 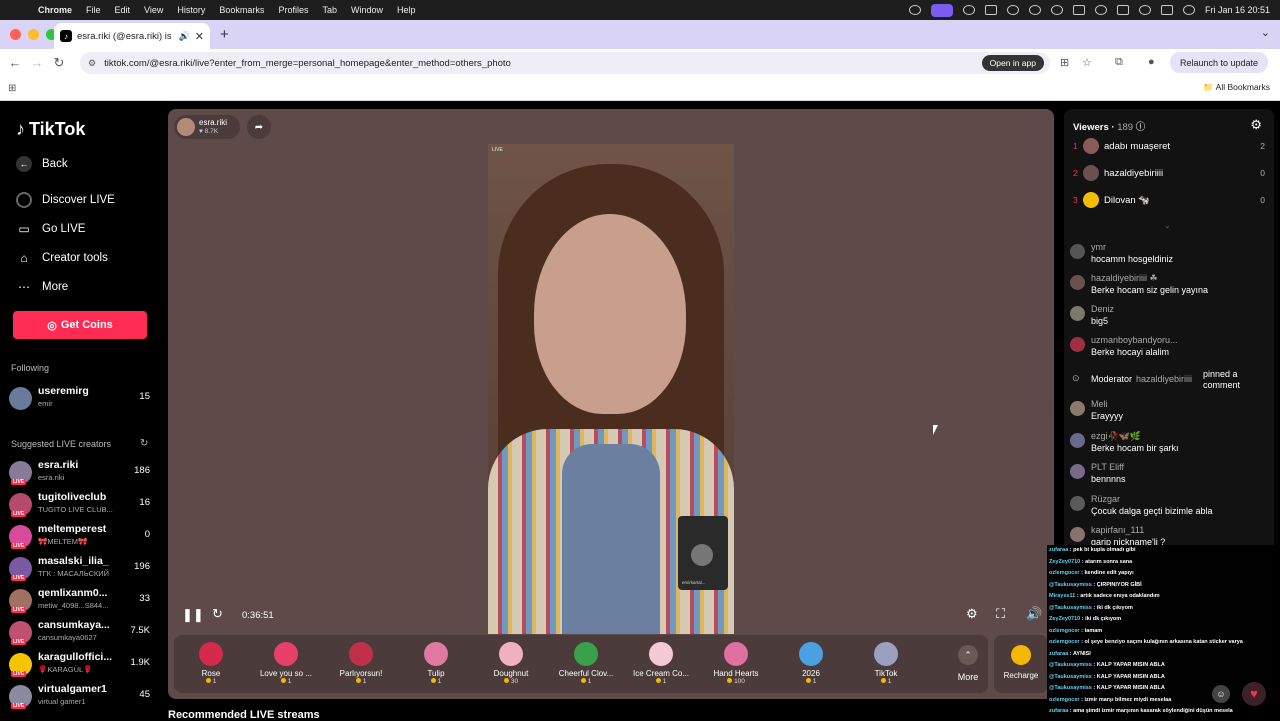 I want to click on pause-icon: ❚❚, so click(x=193, y=615).